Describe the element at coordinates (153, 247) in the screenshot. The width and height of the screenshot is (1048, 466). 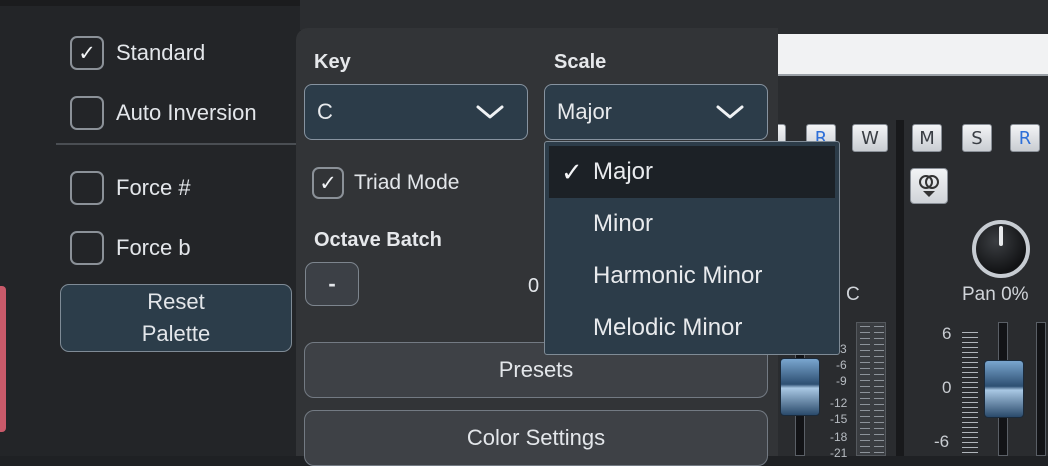
I see `force-flat-label: Force b` at that location.